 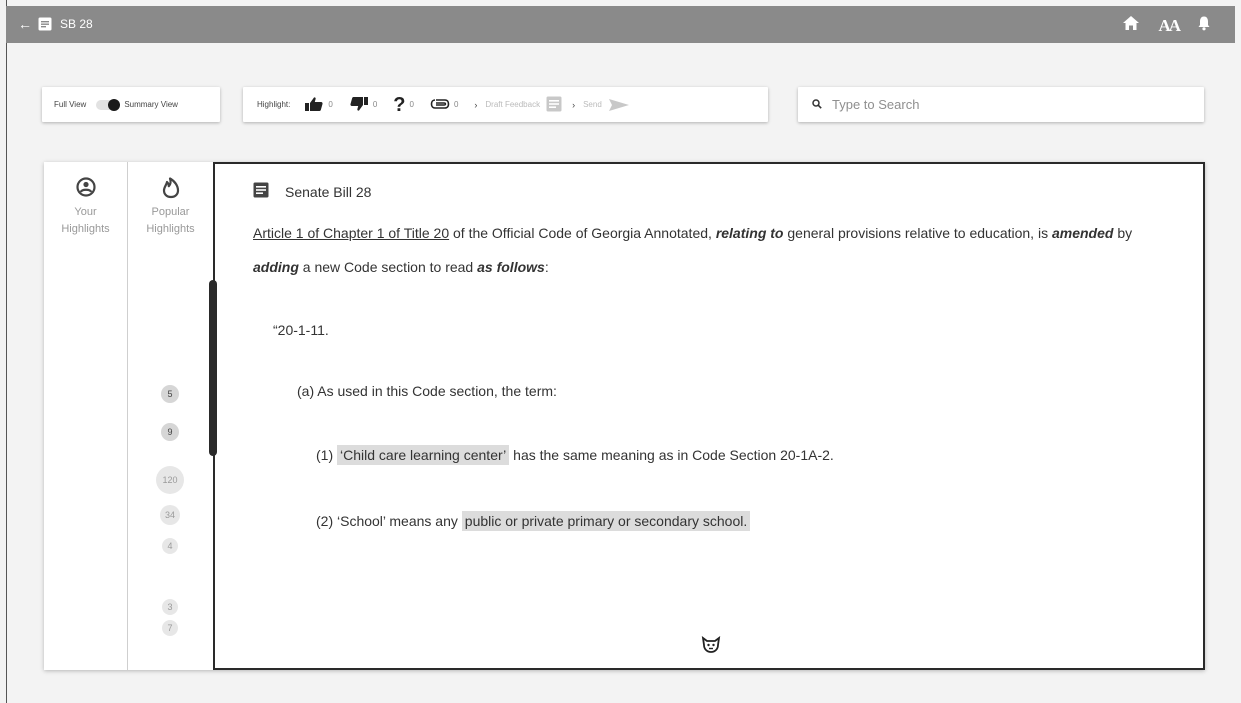 What do you see at coordinates (375, 104) in the screenshot?
I see `thumbs-down-count: 0` at bounding box center [375, 104].